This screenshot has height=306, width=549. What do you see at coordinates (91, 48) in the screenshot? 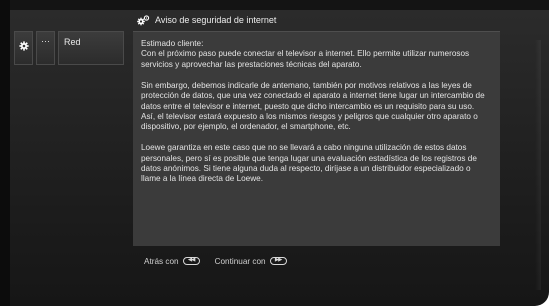
I see `menu-tile-red: Red` at bounding box center [91, 48].